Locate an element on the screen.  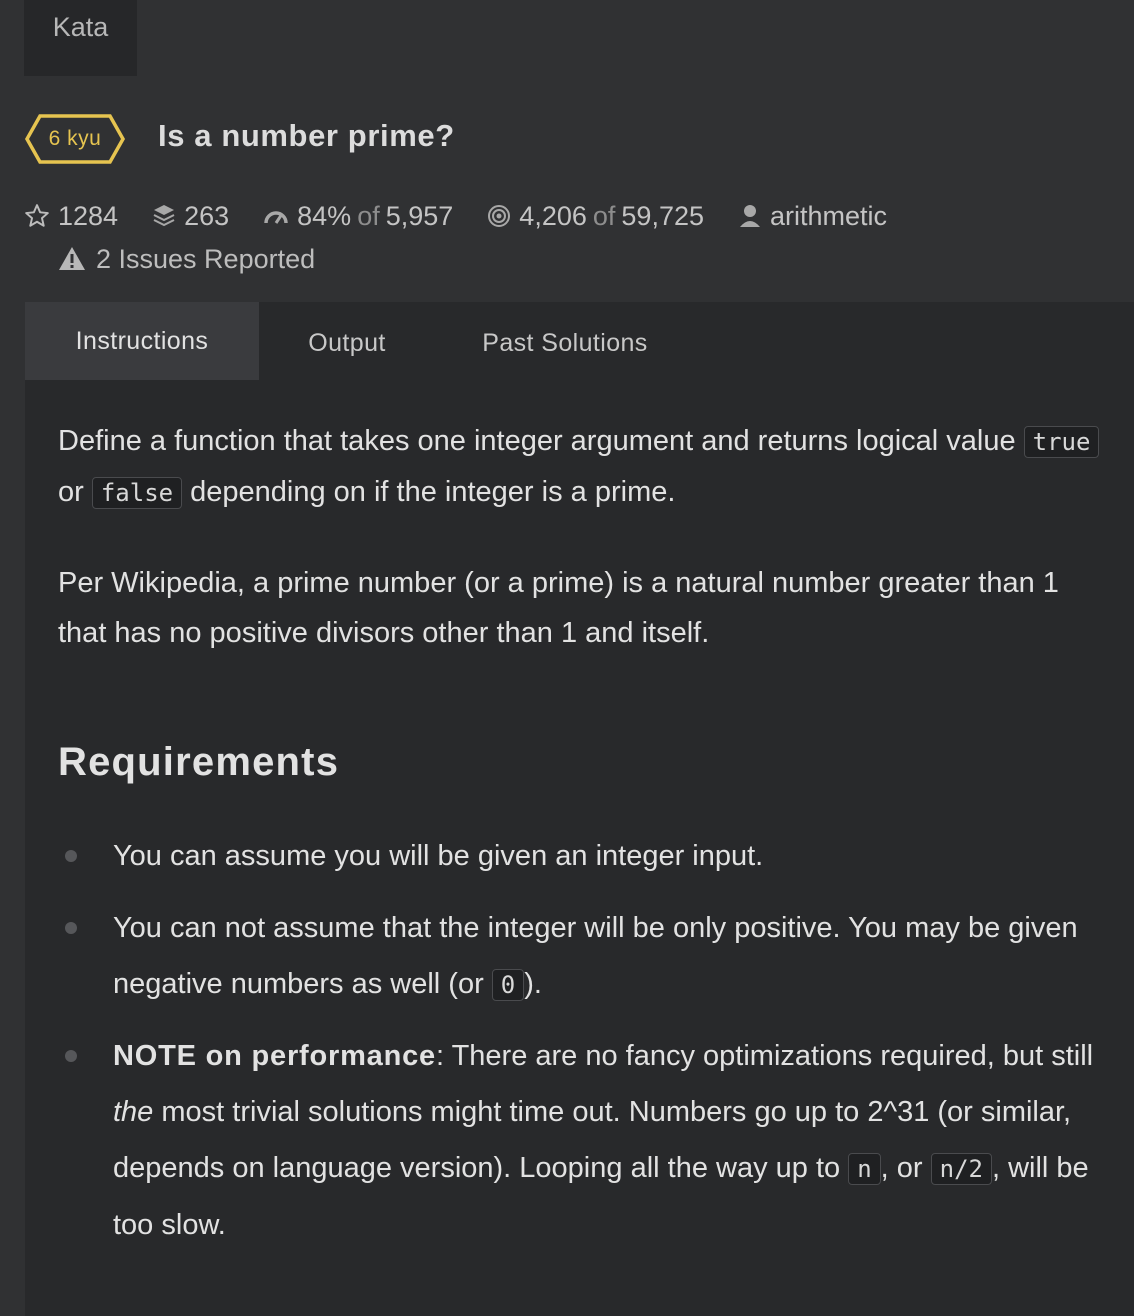
note-performance: NOTE on performance is located at coordinates (274, 1056).